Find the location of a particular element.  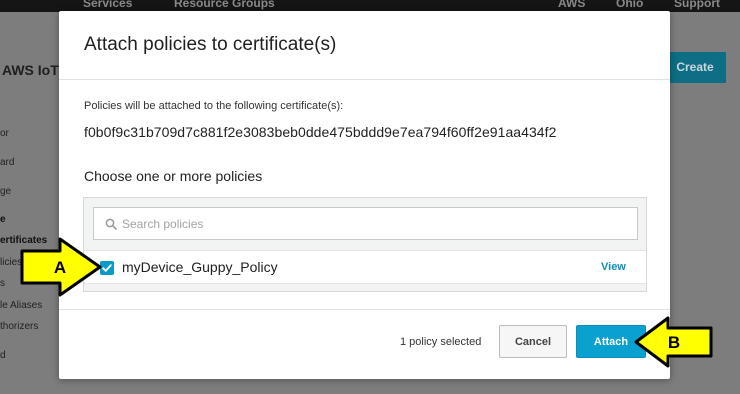

sidebar-item: ard is located at coordinates (7, 162).